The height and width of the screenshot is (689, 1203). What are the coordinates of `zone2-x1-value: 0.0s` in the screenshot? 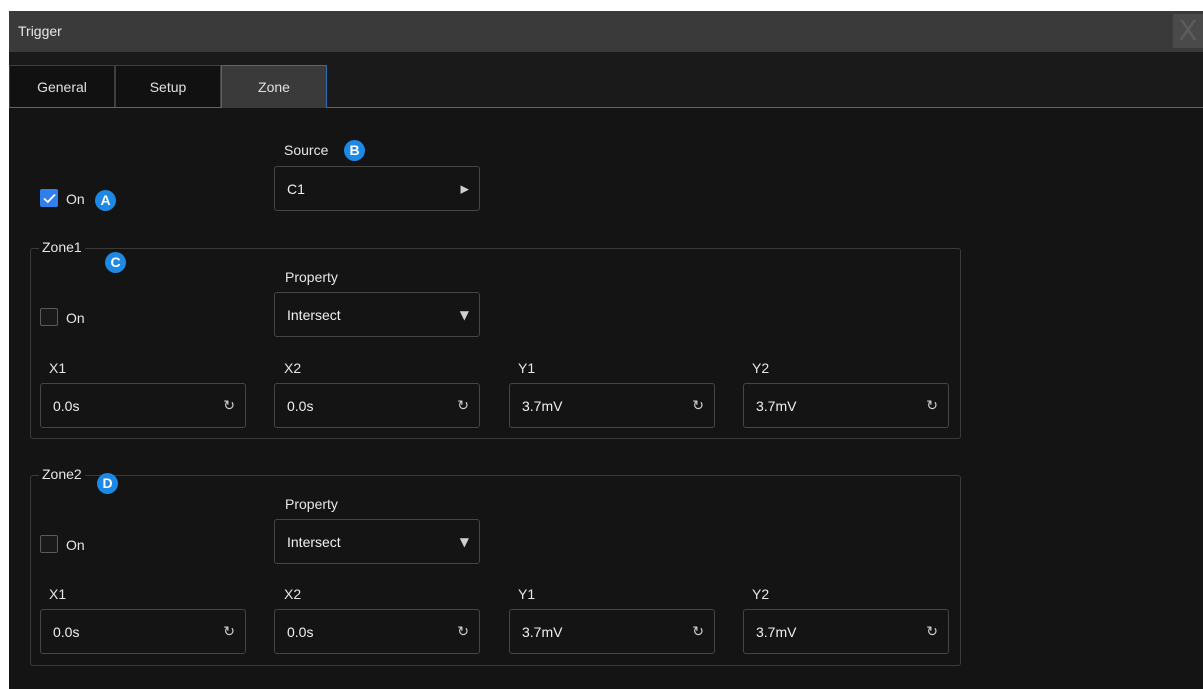 It's located at (66, 631).